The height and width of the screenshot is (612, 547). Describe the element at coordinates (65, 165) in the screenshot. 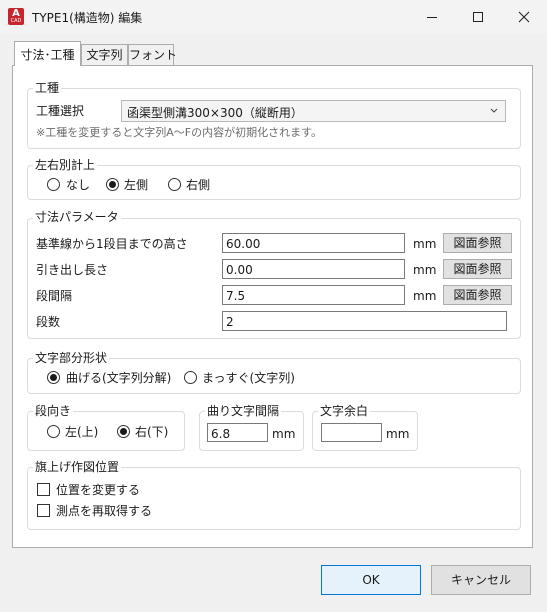

I see `left-right-group-label: 左右別計上` at that location.